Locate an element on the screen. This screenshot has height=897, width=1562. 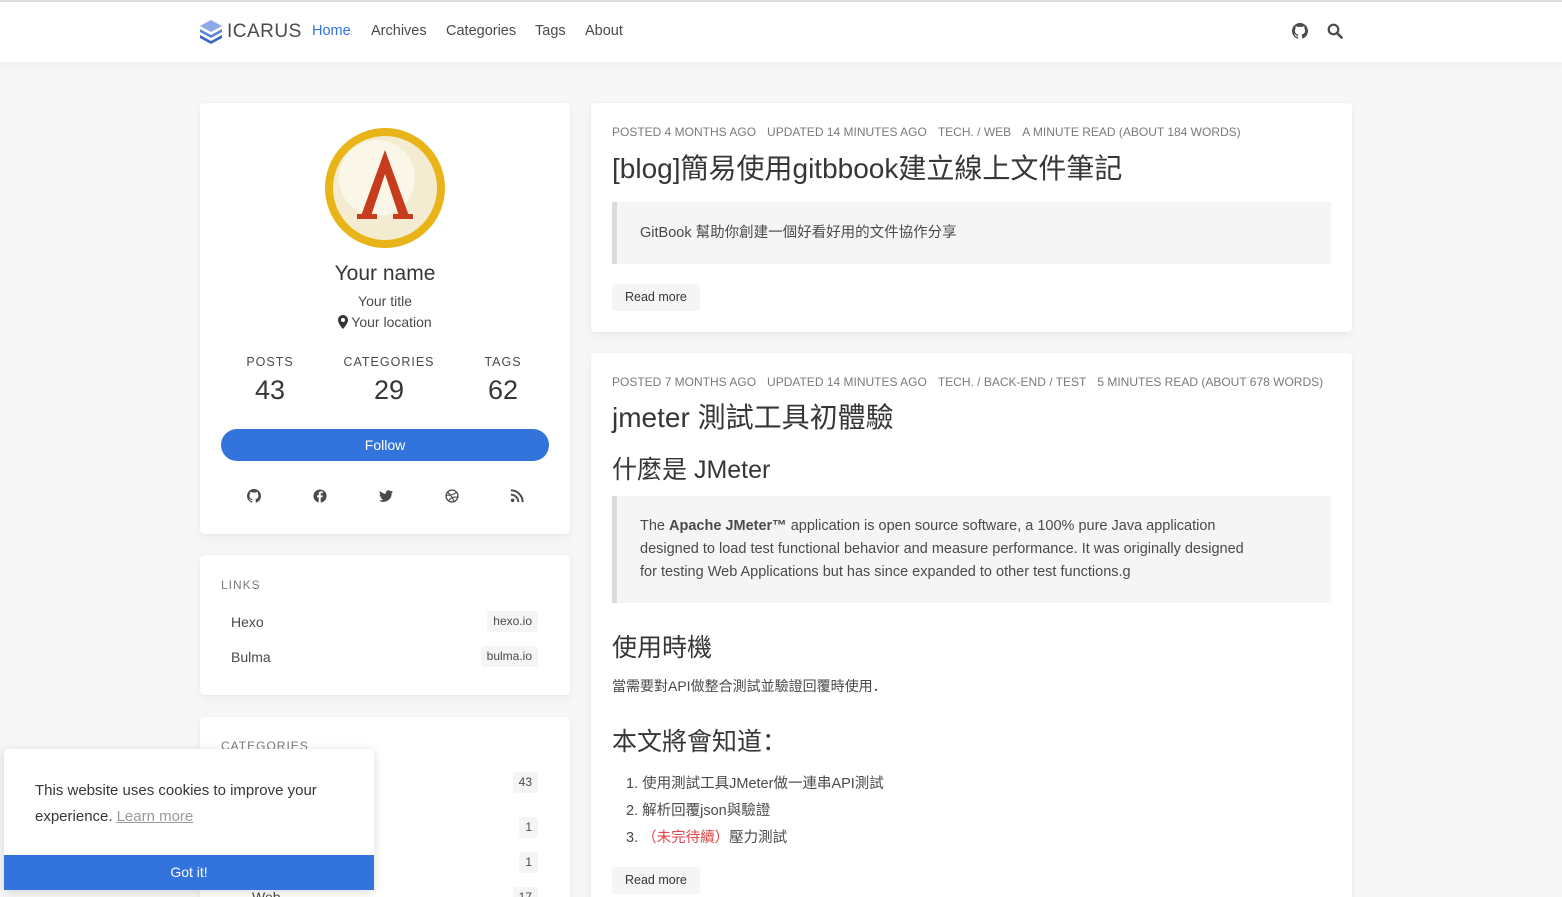
post-title: jmeter 測試工具初體驗 is located at coordinates (753, 416).